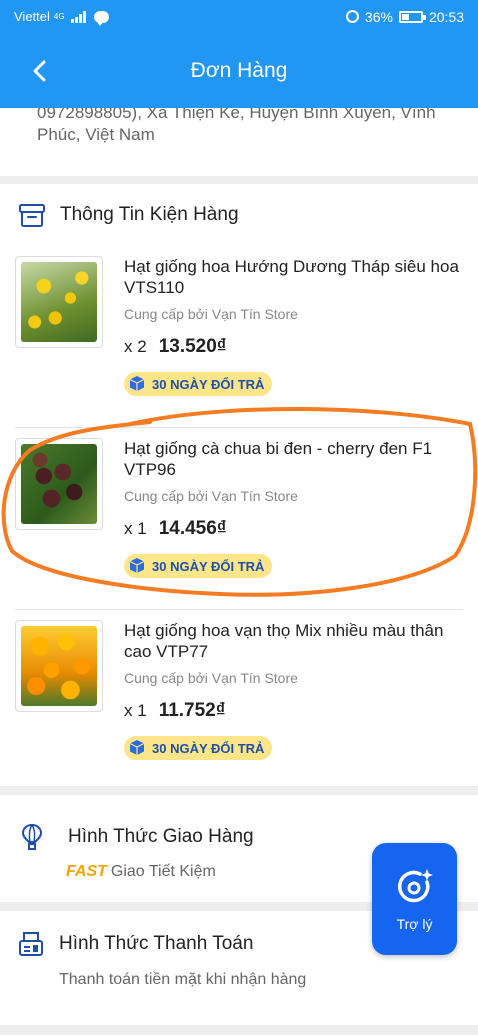  What do you see at coordinates (135, 346) in the screenshot?
I see `product-qty: x 2` at bounding box center [135, 346].